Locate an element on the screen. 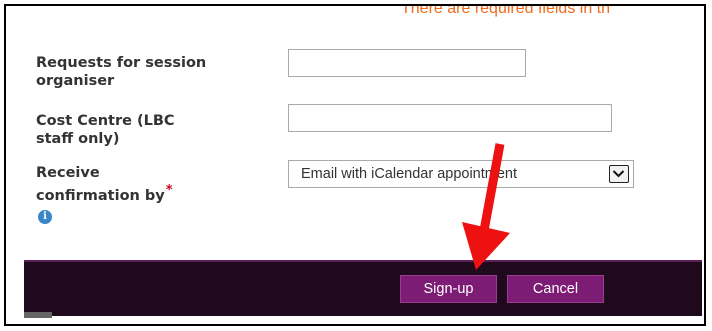  signup-button: Sign-up is located at coordinates (448, 289).